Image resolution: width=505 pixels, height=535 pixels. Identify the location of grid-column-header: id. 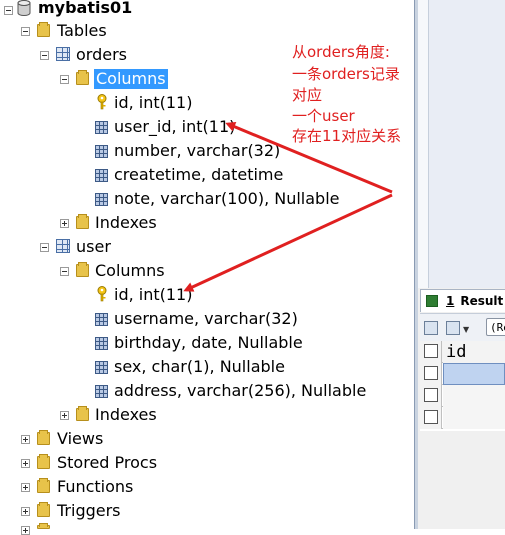
(474, 352).